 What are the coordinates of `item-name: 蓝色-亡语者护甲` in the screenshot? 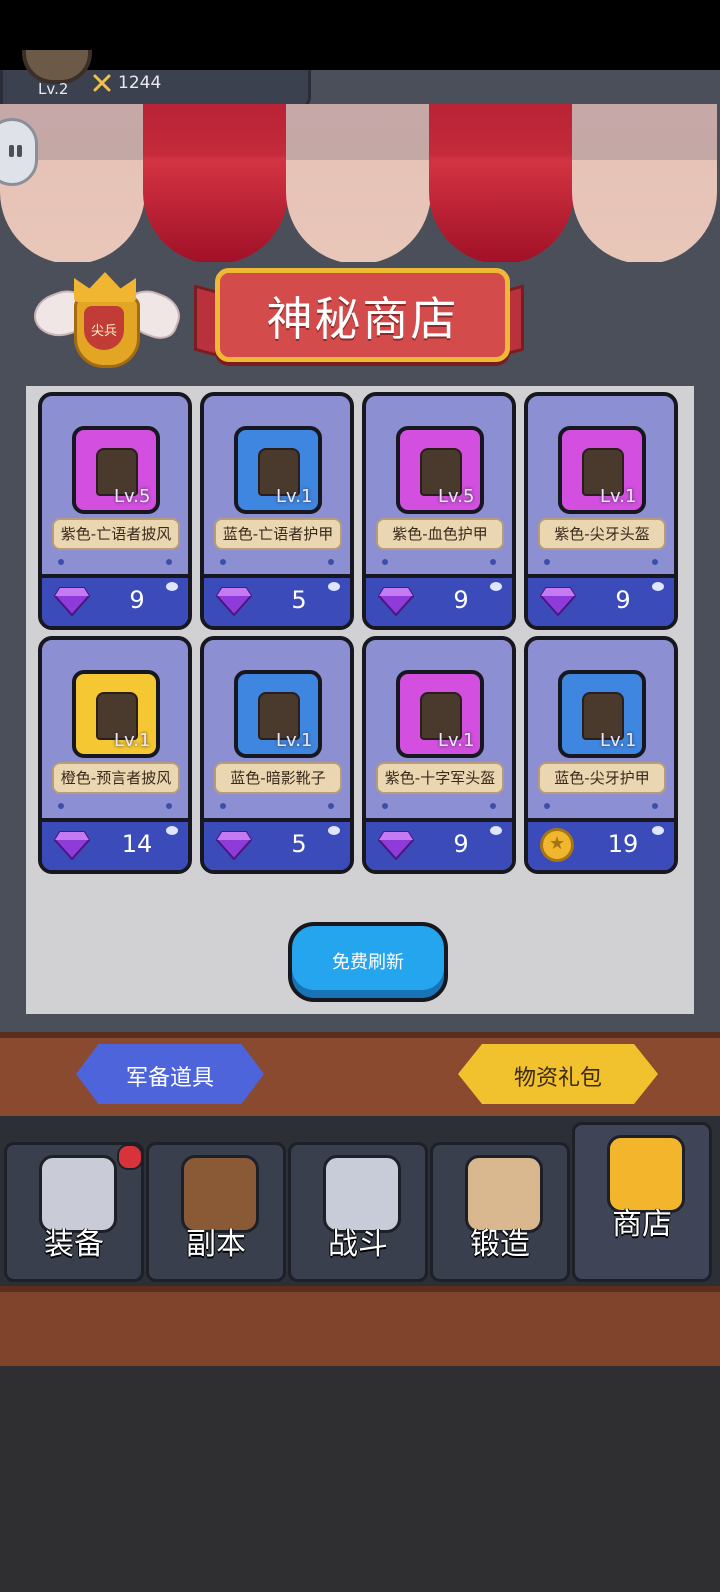 It's located at (278, 534).